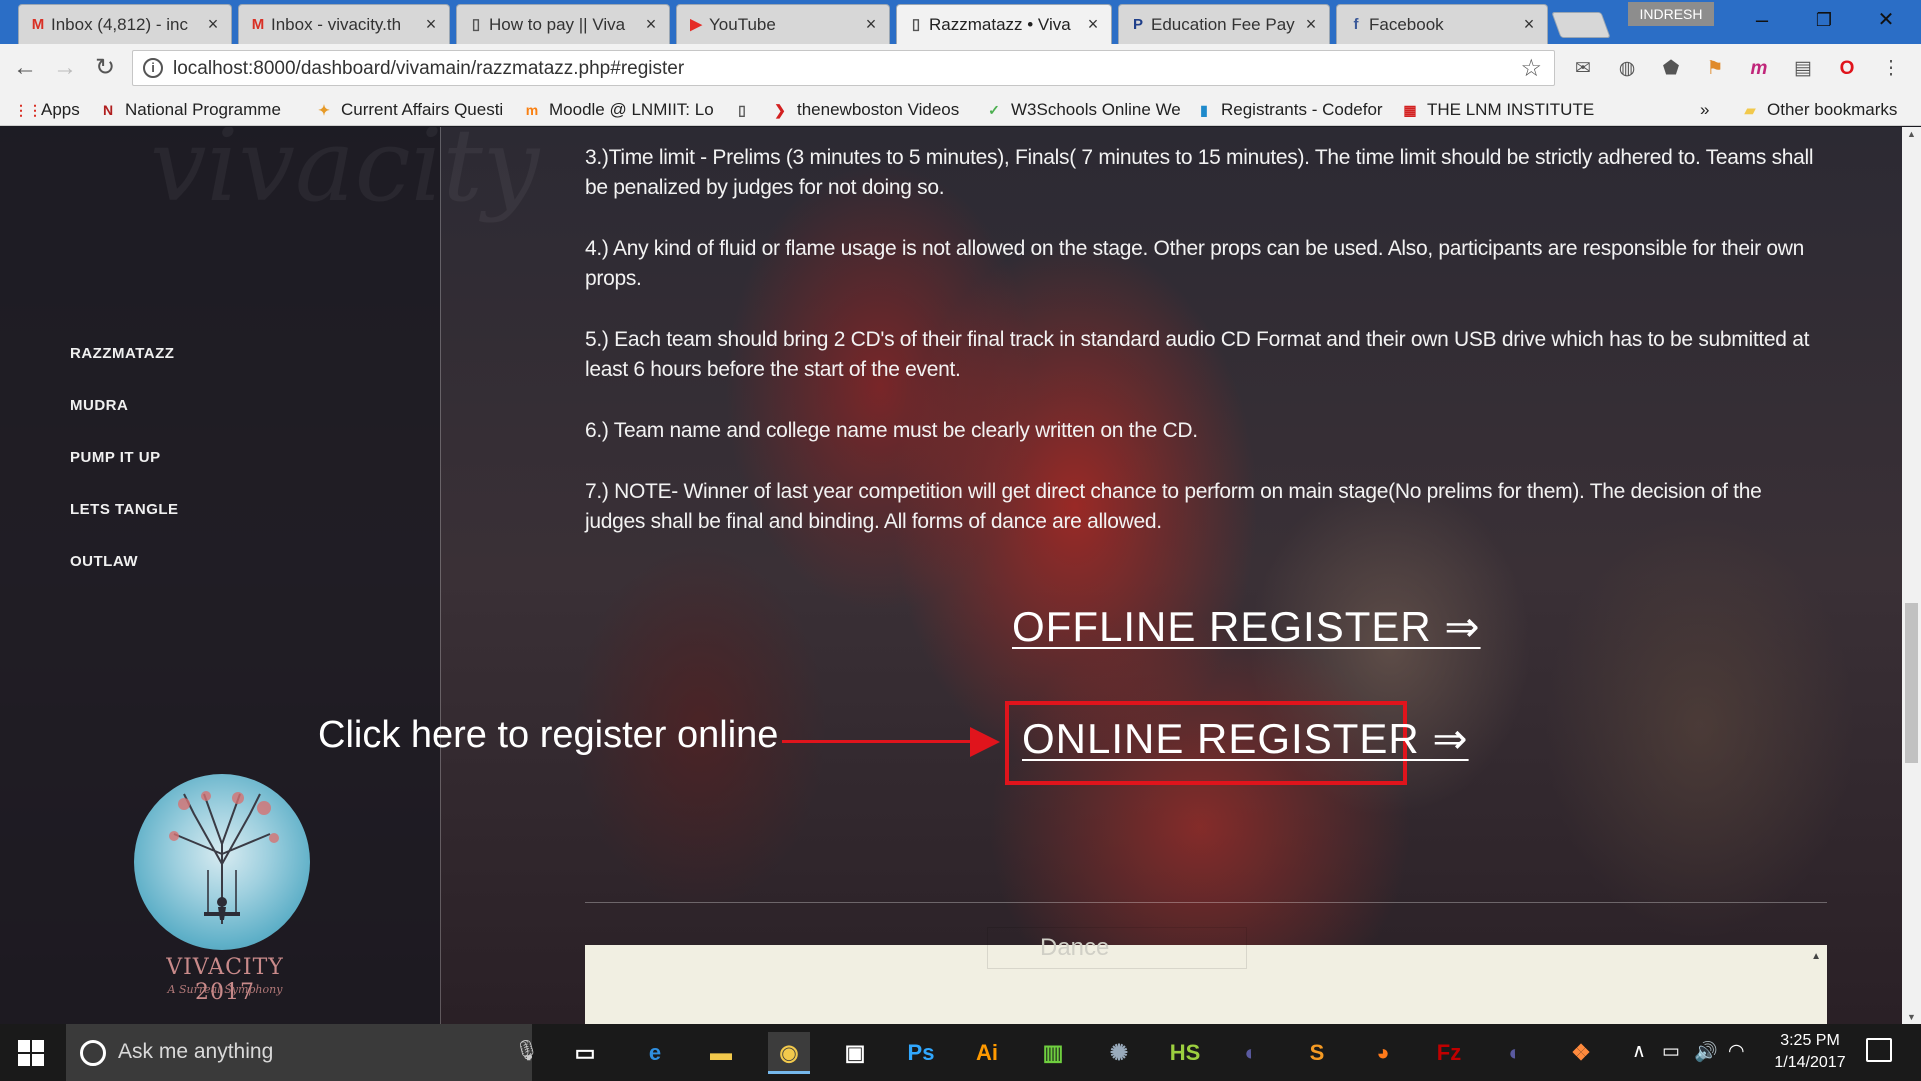 The height and width of the screenshot is (1081, 1921). Describe the element at coordinates (1847, 69) in the screenshot. I see `opera-extension-icon: O` at that location.